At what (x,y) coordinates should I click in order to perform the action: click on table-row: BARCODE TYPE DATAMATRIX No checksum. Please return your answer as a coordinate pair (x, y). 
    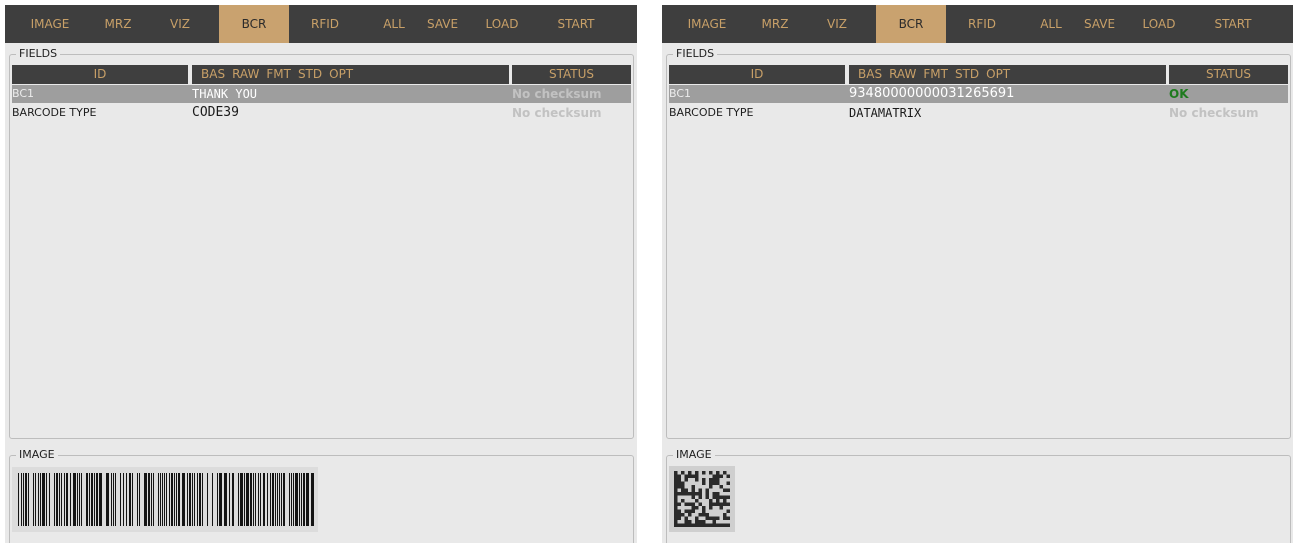
    Looking at the image, I should click on (978, 113).